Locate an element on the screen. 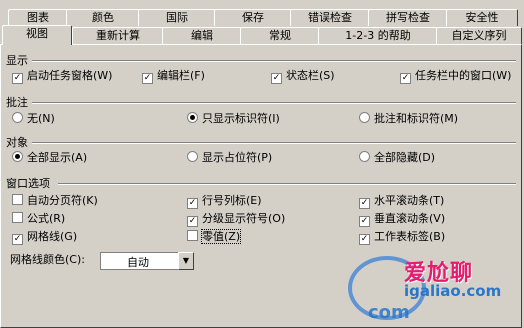 The height and width of the screenshot is (328, 524). option-row-col-headers: ✓ 行号列标(E) is located at coordinates (224, 201).